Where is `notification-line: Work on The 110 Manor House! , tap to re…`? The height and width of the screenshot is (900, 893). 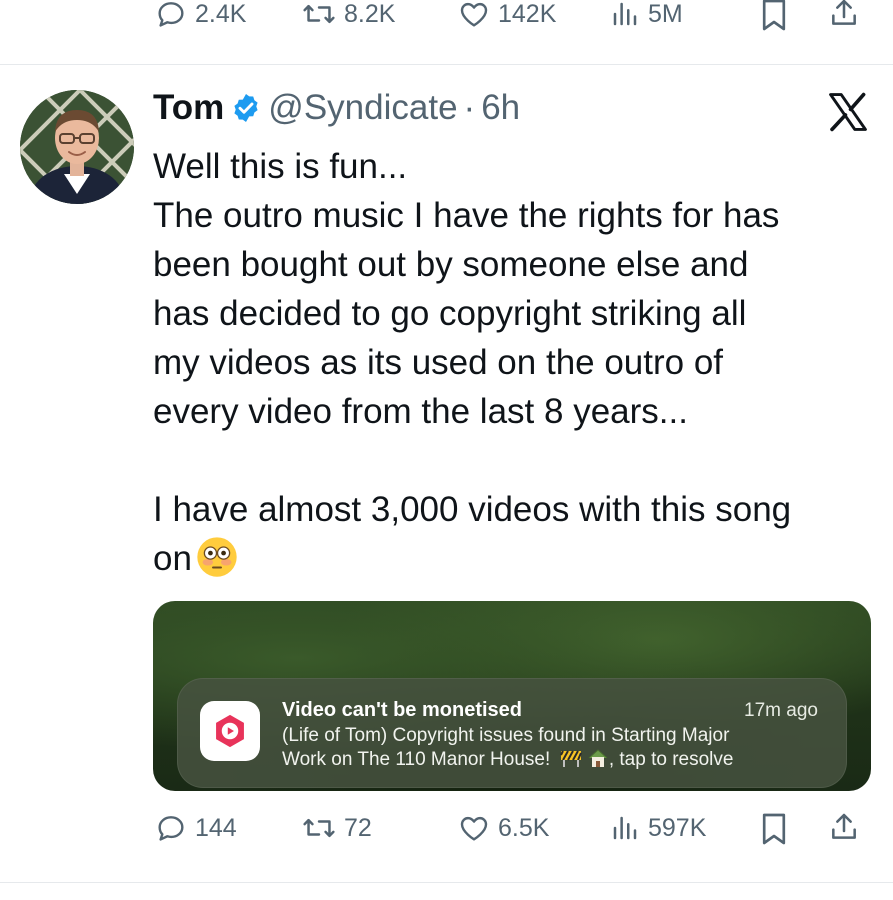 notification-line: Work on The 110 Manor House! , tap to re… is located at coordinates (507, 759).